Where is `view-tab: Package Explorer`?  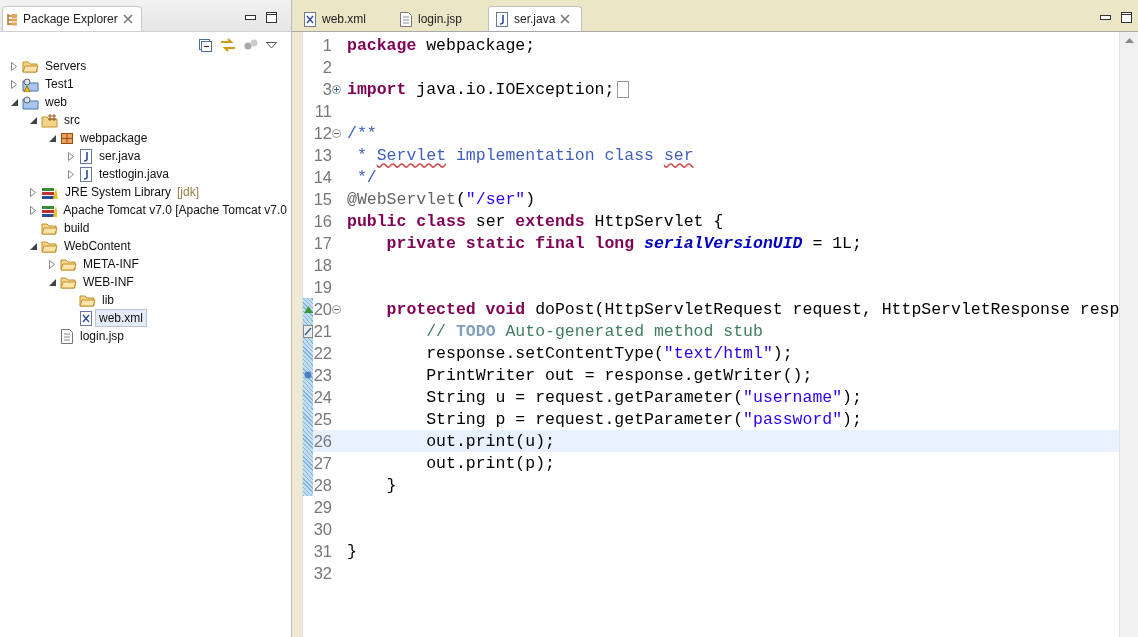 view-tab: Package Explorer is located at coordinates (72, 18).